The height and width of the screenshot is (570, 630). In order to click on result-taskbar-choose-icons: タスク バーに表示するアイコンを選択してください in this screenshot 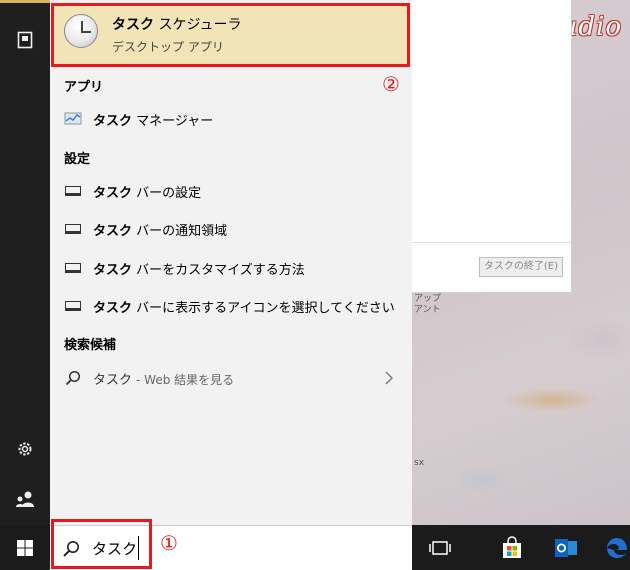, I will do `click(231, 306)`.